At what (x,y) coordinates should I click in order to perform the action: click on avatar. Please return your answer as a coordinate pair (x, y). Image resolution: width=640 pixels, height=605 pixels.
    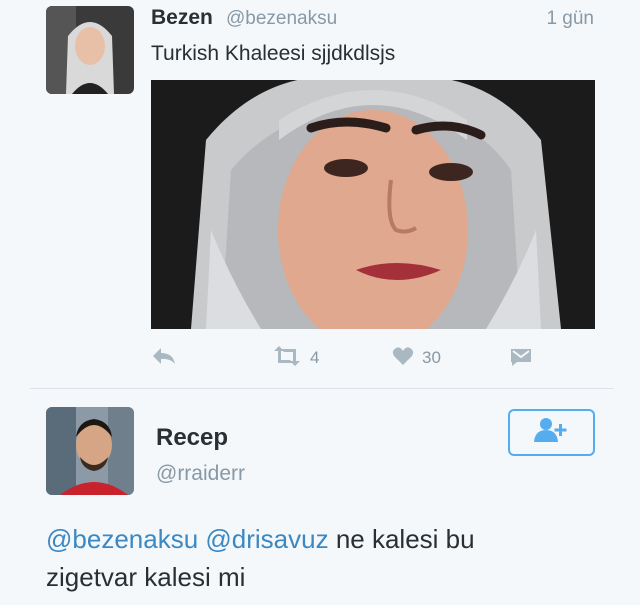
    Looking at the image, I should click on (90, 50).